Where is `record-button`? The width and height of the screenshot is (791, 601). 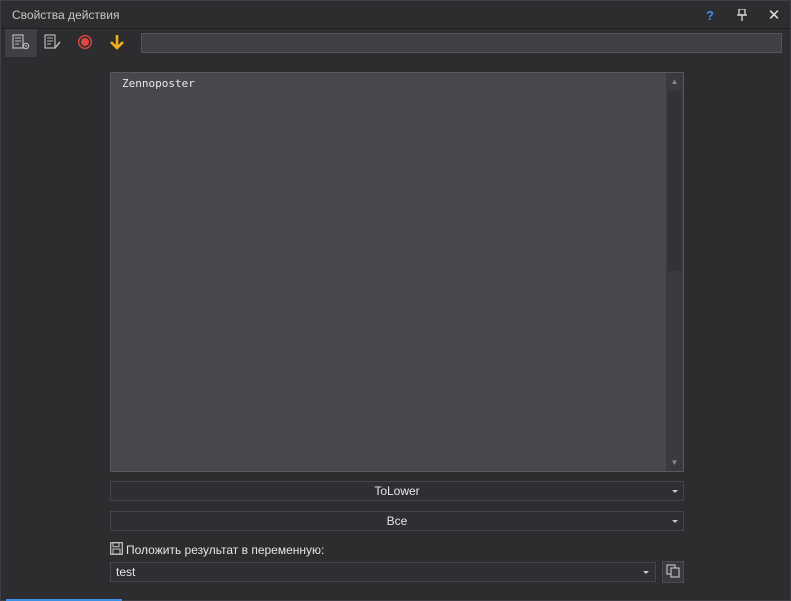
record-button is located at coordinates (85, 43).